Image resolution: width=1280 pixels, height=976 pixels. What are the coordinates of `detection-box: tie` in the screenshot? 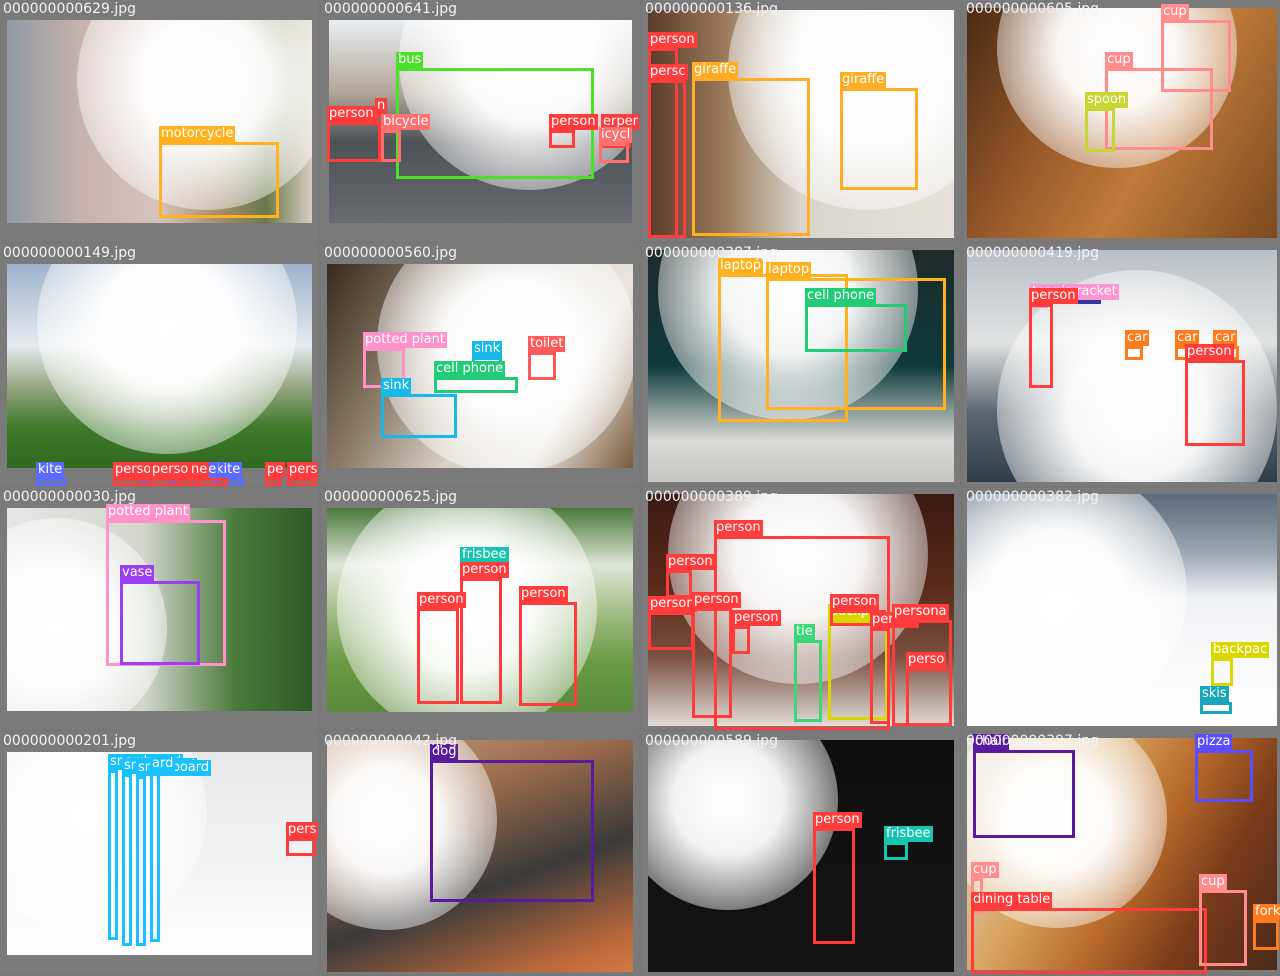 It's located at (808, 673).